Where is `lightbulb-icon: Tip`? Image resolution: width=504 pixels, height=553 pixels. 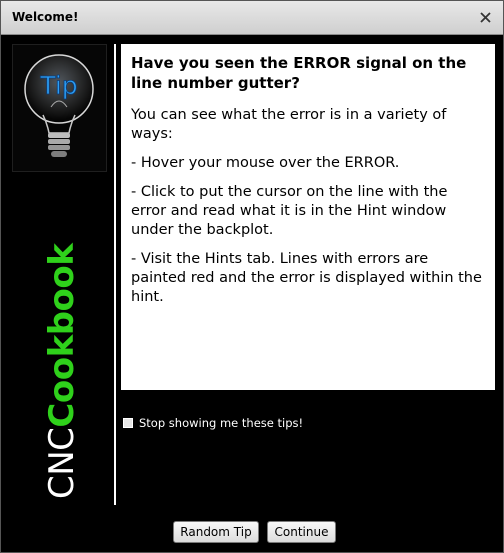
lightbulb-icon: Tip is located at coordinates (59, 105).